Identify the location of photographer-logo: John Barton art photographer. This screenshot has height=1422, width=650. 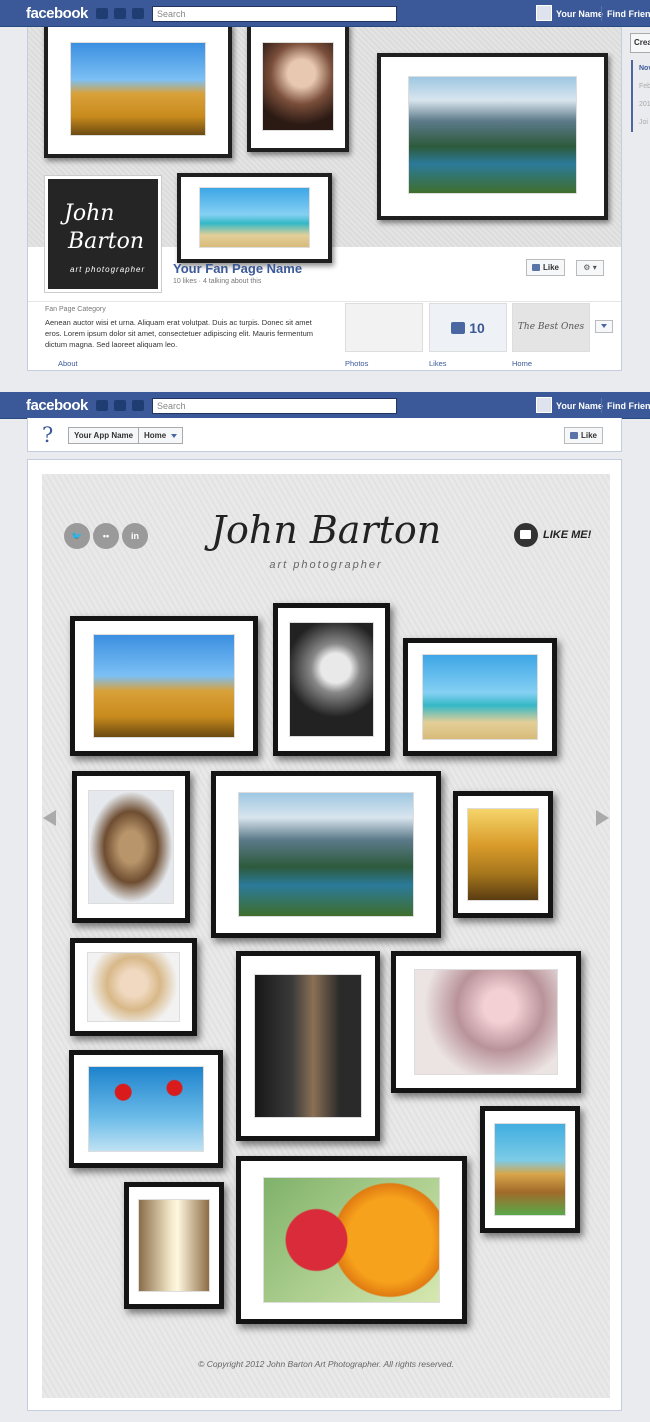
(103, 234).